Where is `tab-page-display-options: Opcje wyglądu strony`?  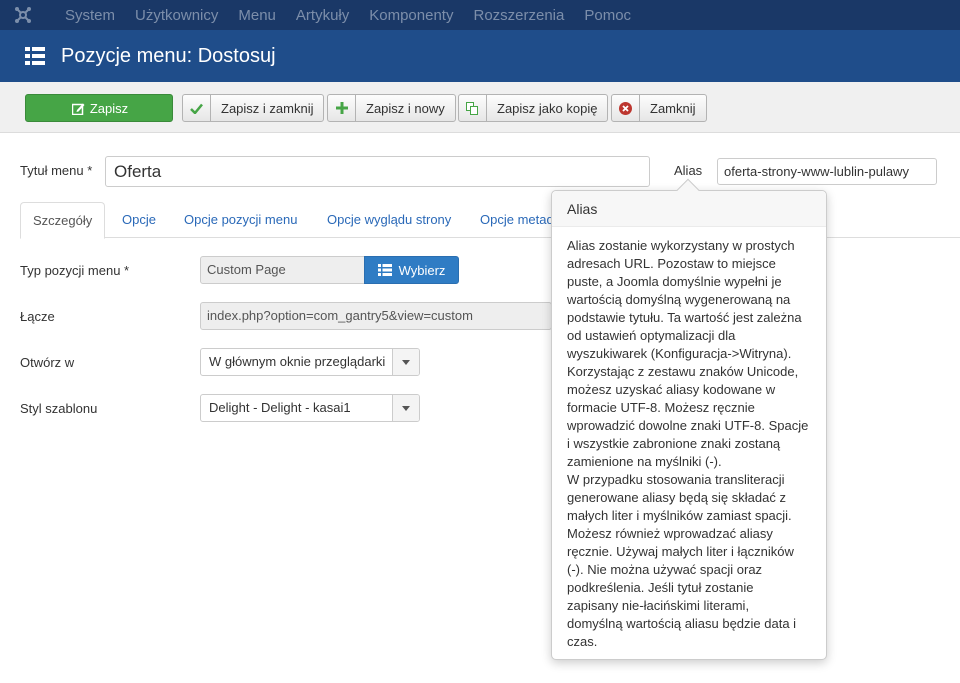 tab-page-display-options: Opcje wyglądu strony is located at coordinates (389, 220).